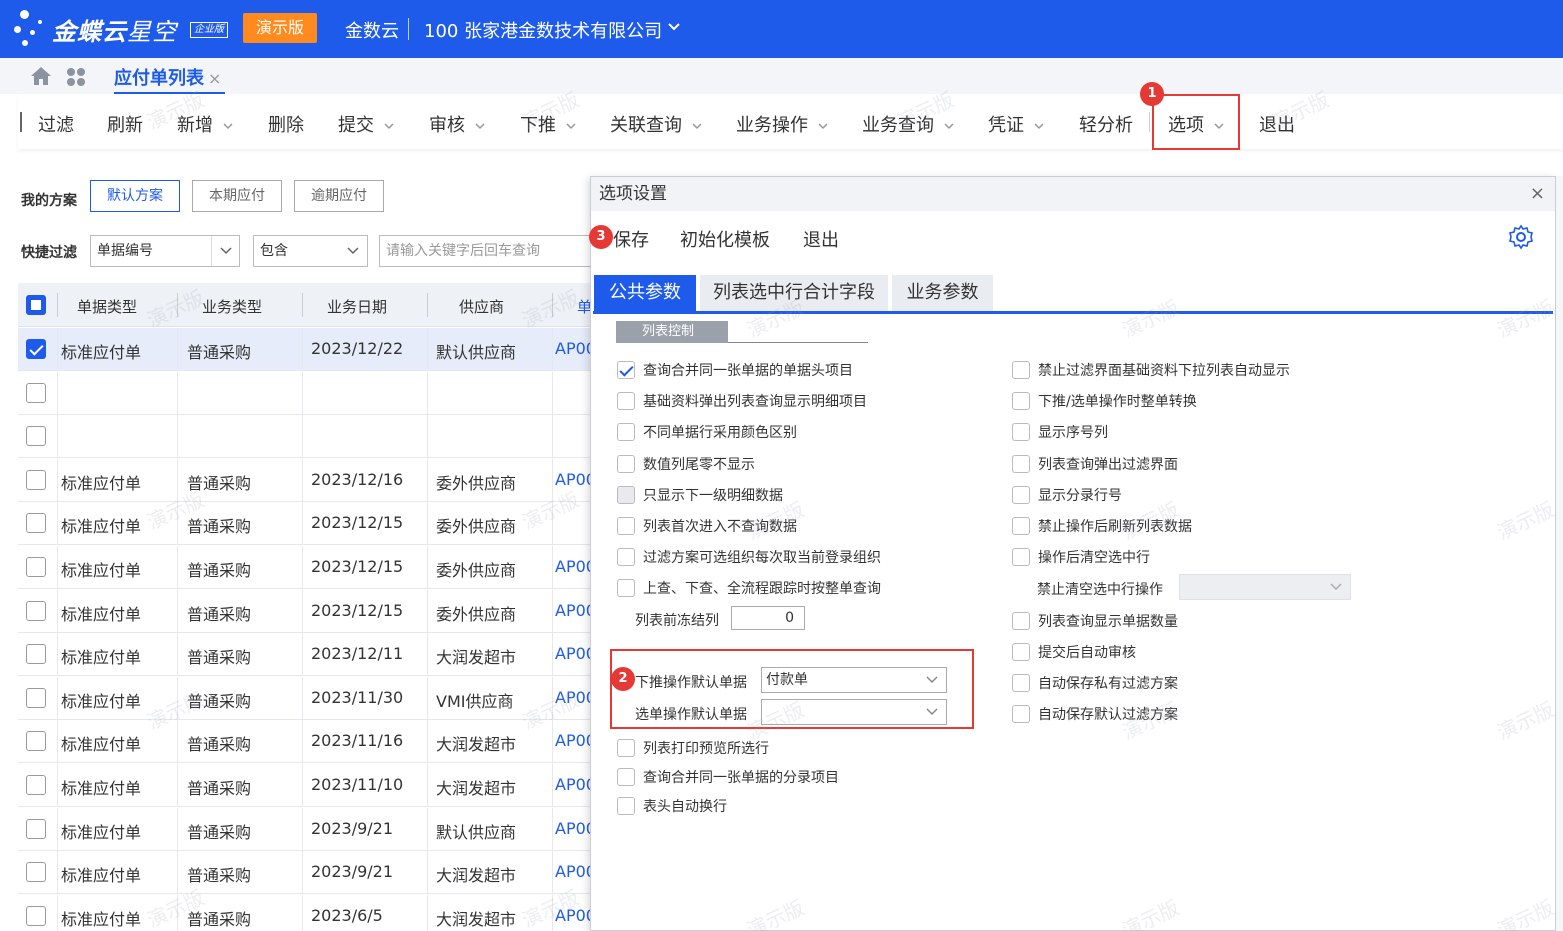 This screenshot has width=1563, height=931. I want to click on table-row, so click(305, 436).